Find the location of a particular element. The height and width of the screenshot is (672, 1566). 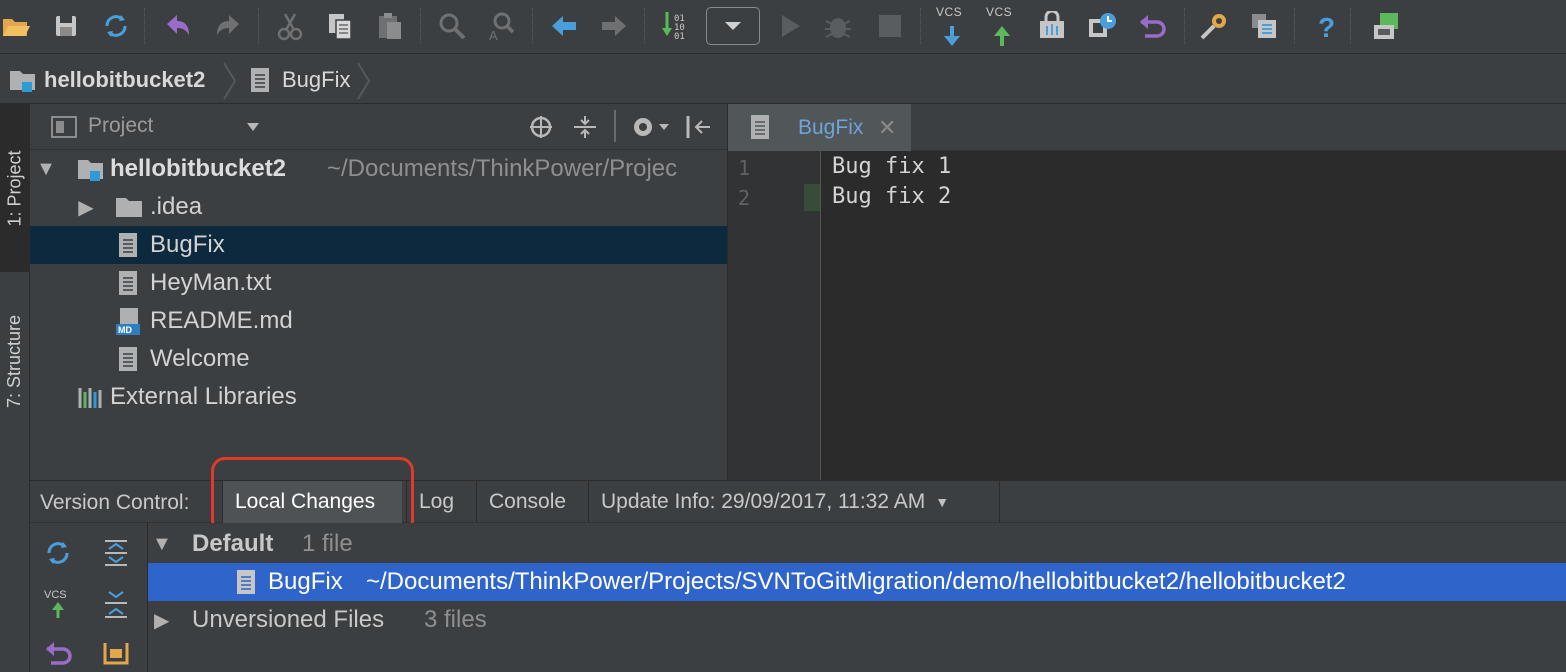

refresh-icon is located at coordinates (58, 553).